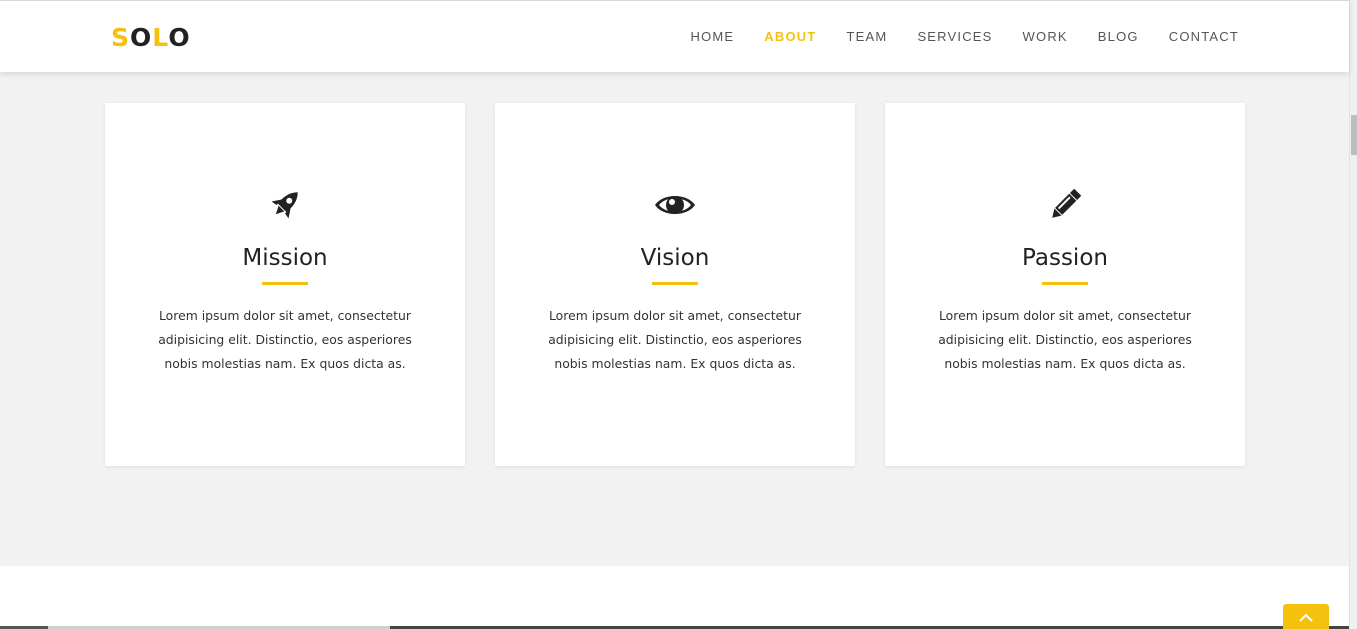 The width and height of the screenshot is (1357, 629). What do you see at coordinates (954, 37) in the screenshot?
I see `nav-item-services: SERVICES` at bounding box center [954, 37].